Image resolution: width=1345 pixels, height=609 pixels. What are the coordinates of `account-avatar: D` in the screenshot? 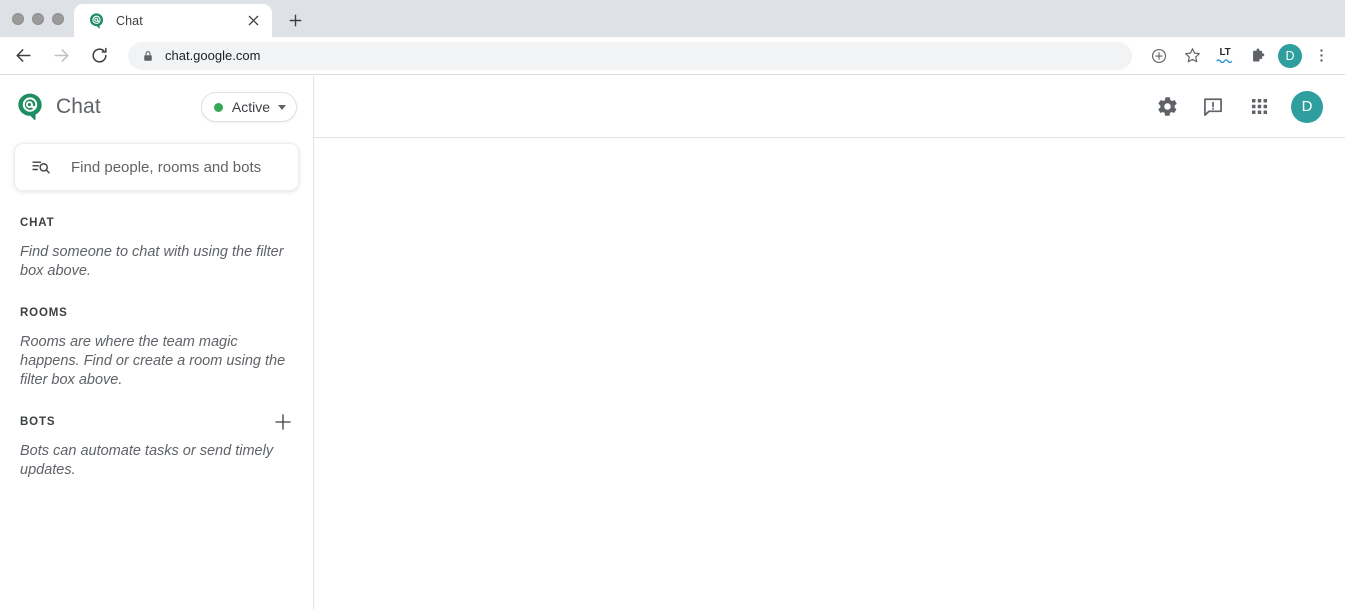 It's located at (1307, 106).